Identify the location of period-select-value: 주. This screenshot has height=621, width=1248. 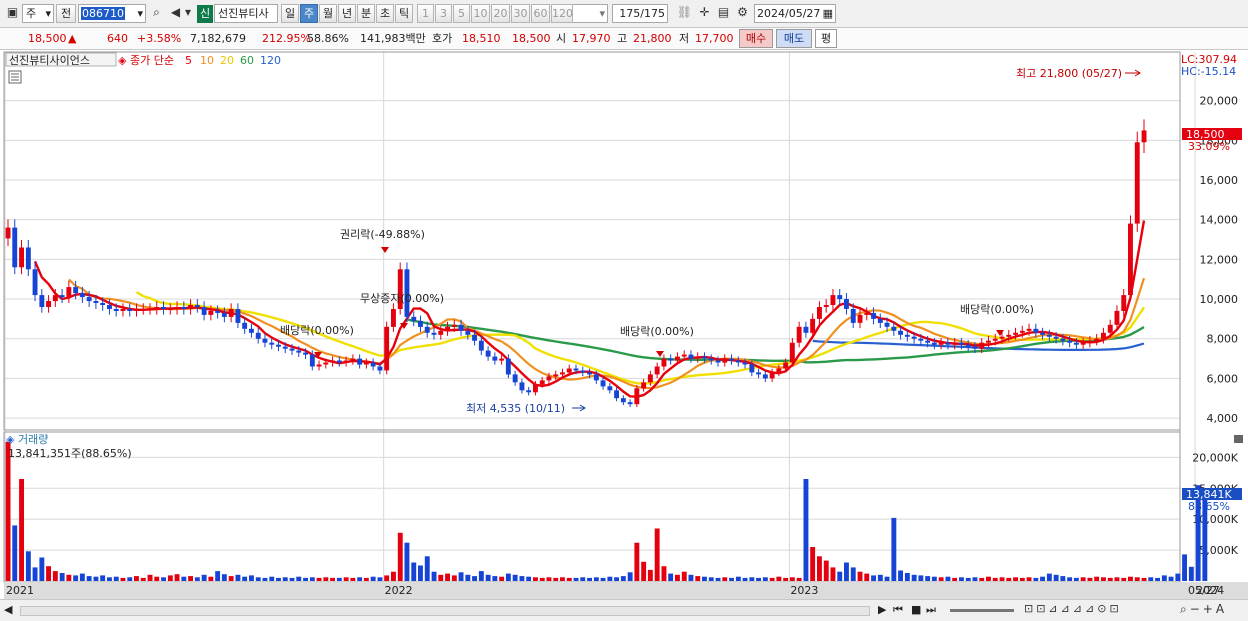
(31, 13).